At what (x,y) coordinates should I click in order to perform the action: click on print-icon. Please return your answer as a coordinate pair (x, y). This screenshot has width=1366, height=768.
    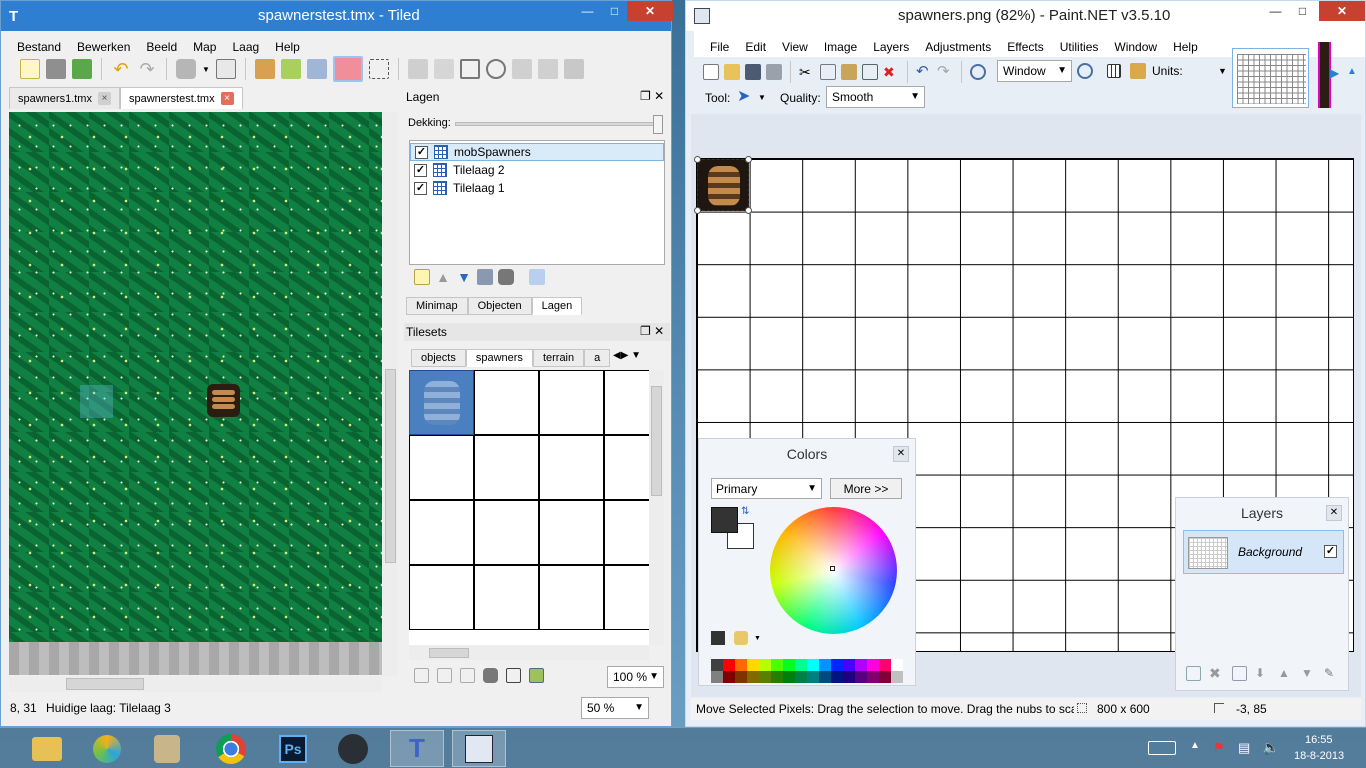
    Looking at the image, I should click on (774, 72).